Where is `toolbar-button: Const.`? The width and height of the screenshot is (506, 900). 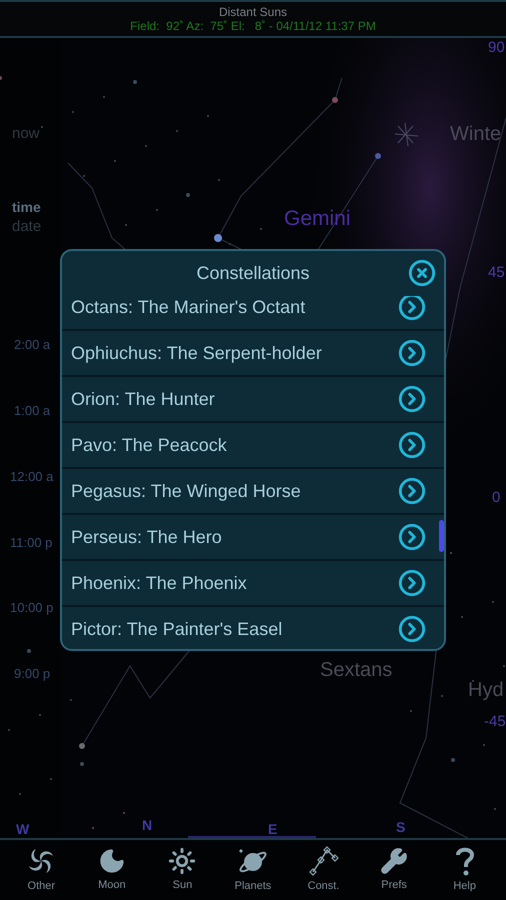 toolbar-button: Const. is located at coordinates (324, 870).